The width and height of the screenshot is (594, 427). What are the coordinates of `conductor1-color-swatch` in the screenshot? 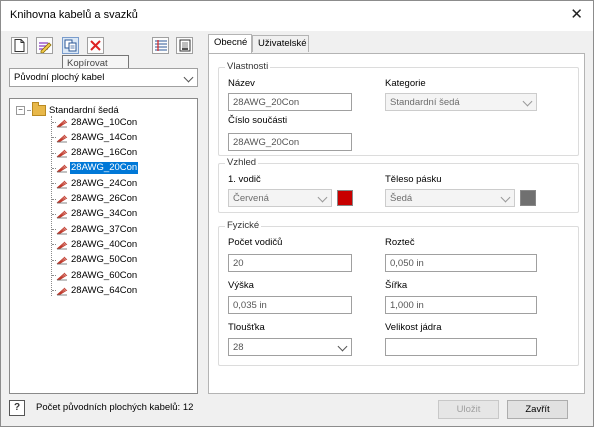 It's located at (345, 198).